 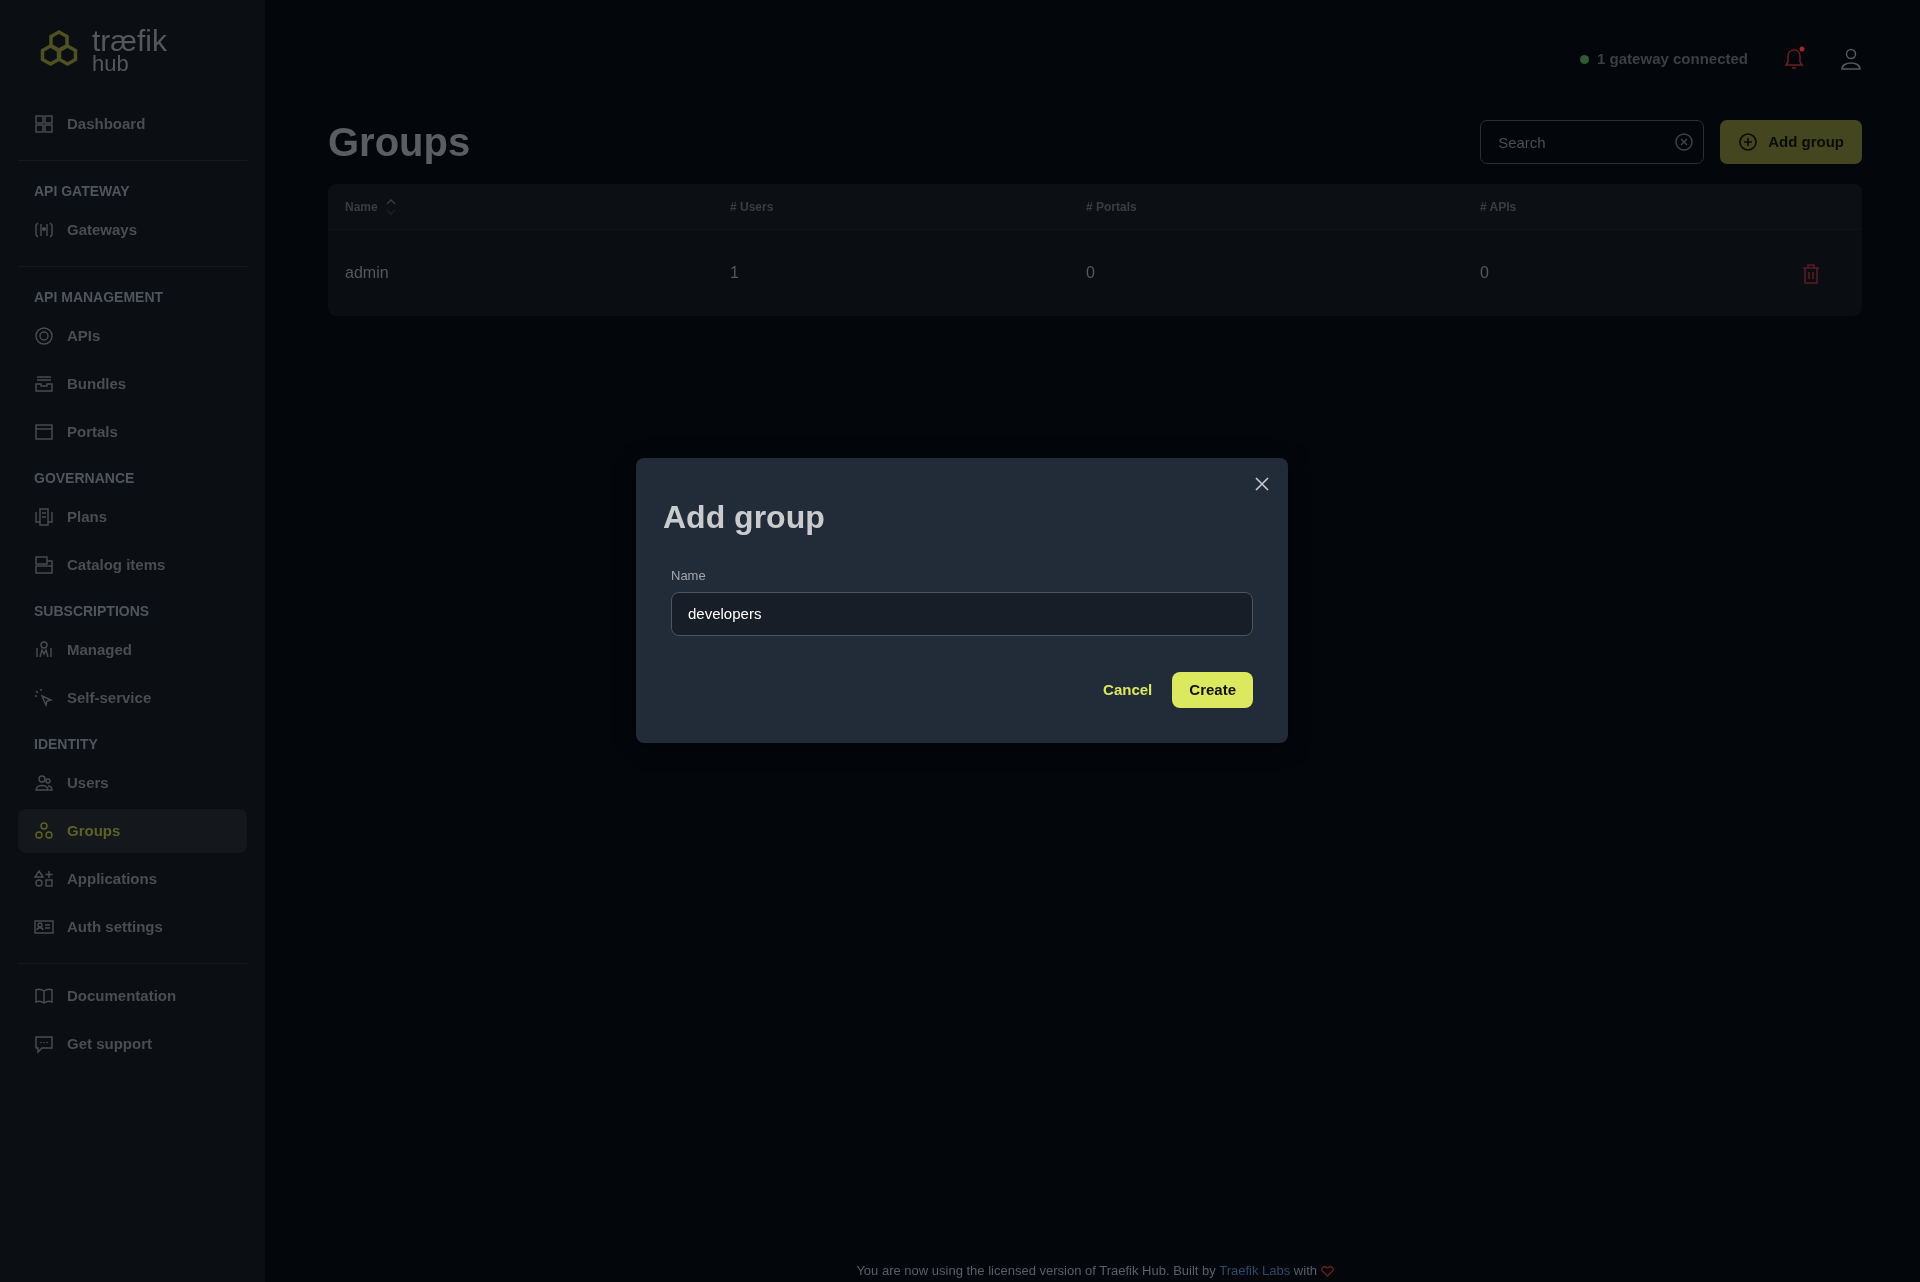 I want to click on window-icon, so click(x=44, y=432).